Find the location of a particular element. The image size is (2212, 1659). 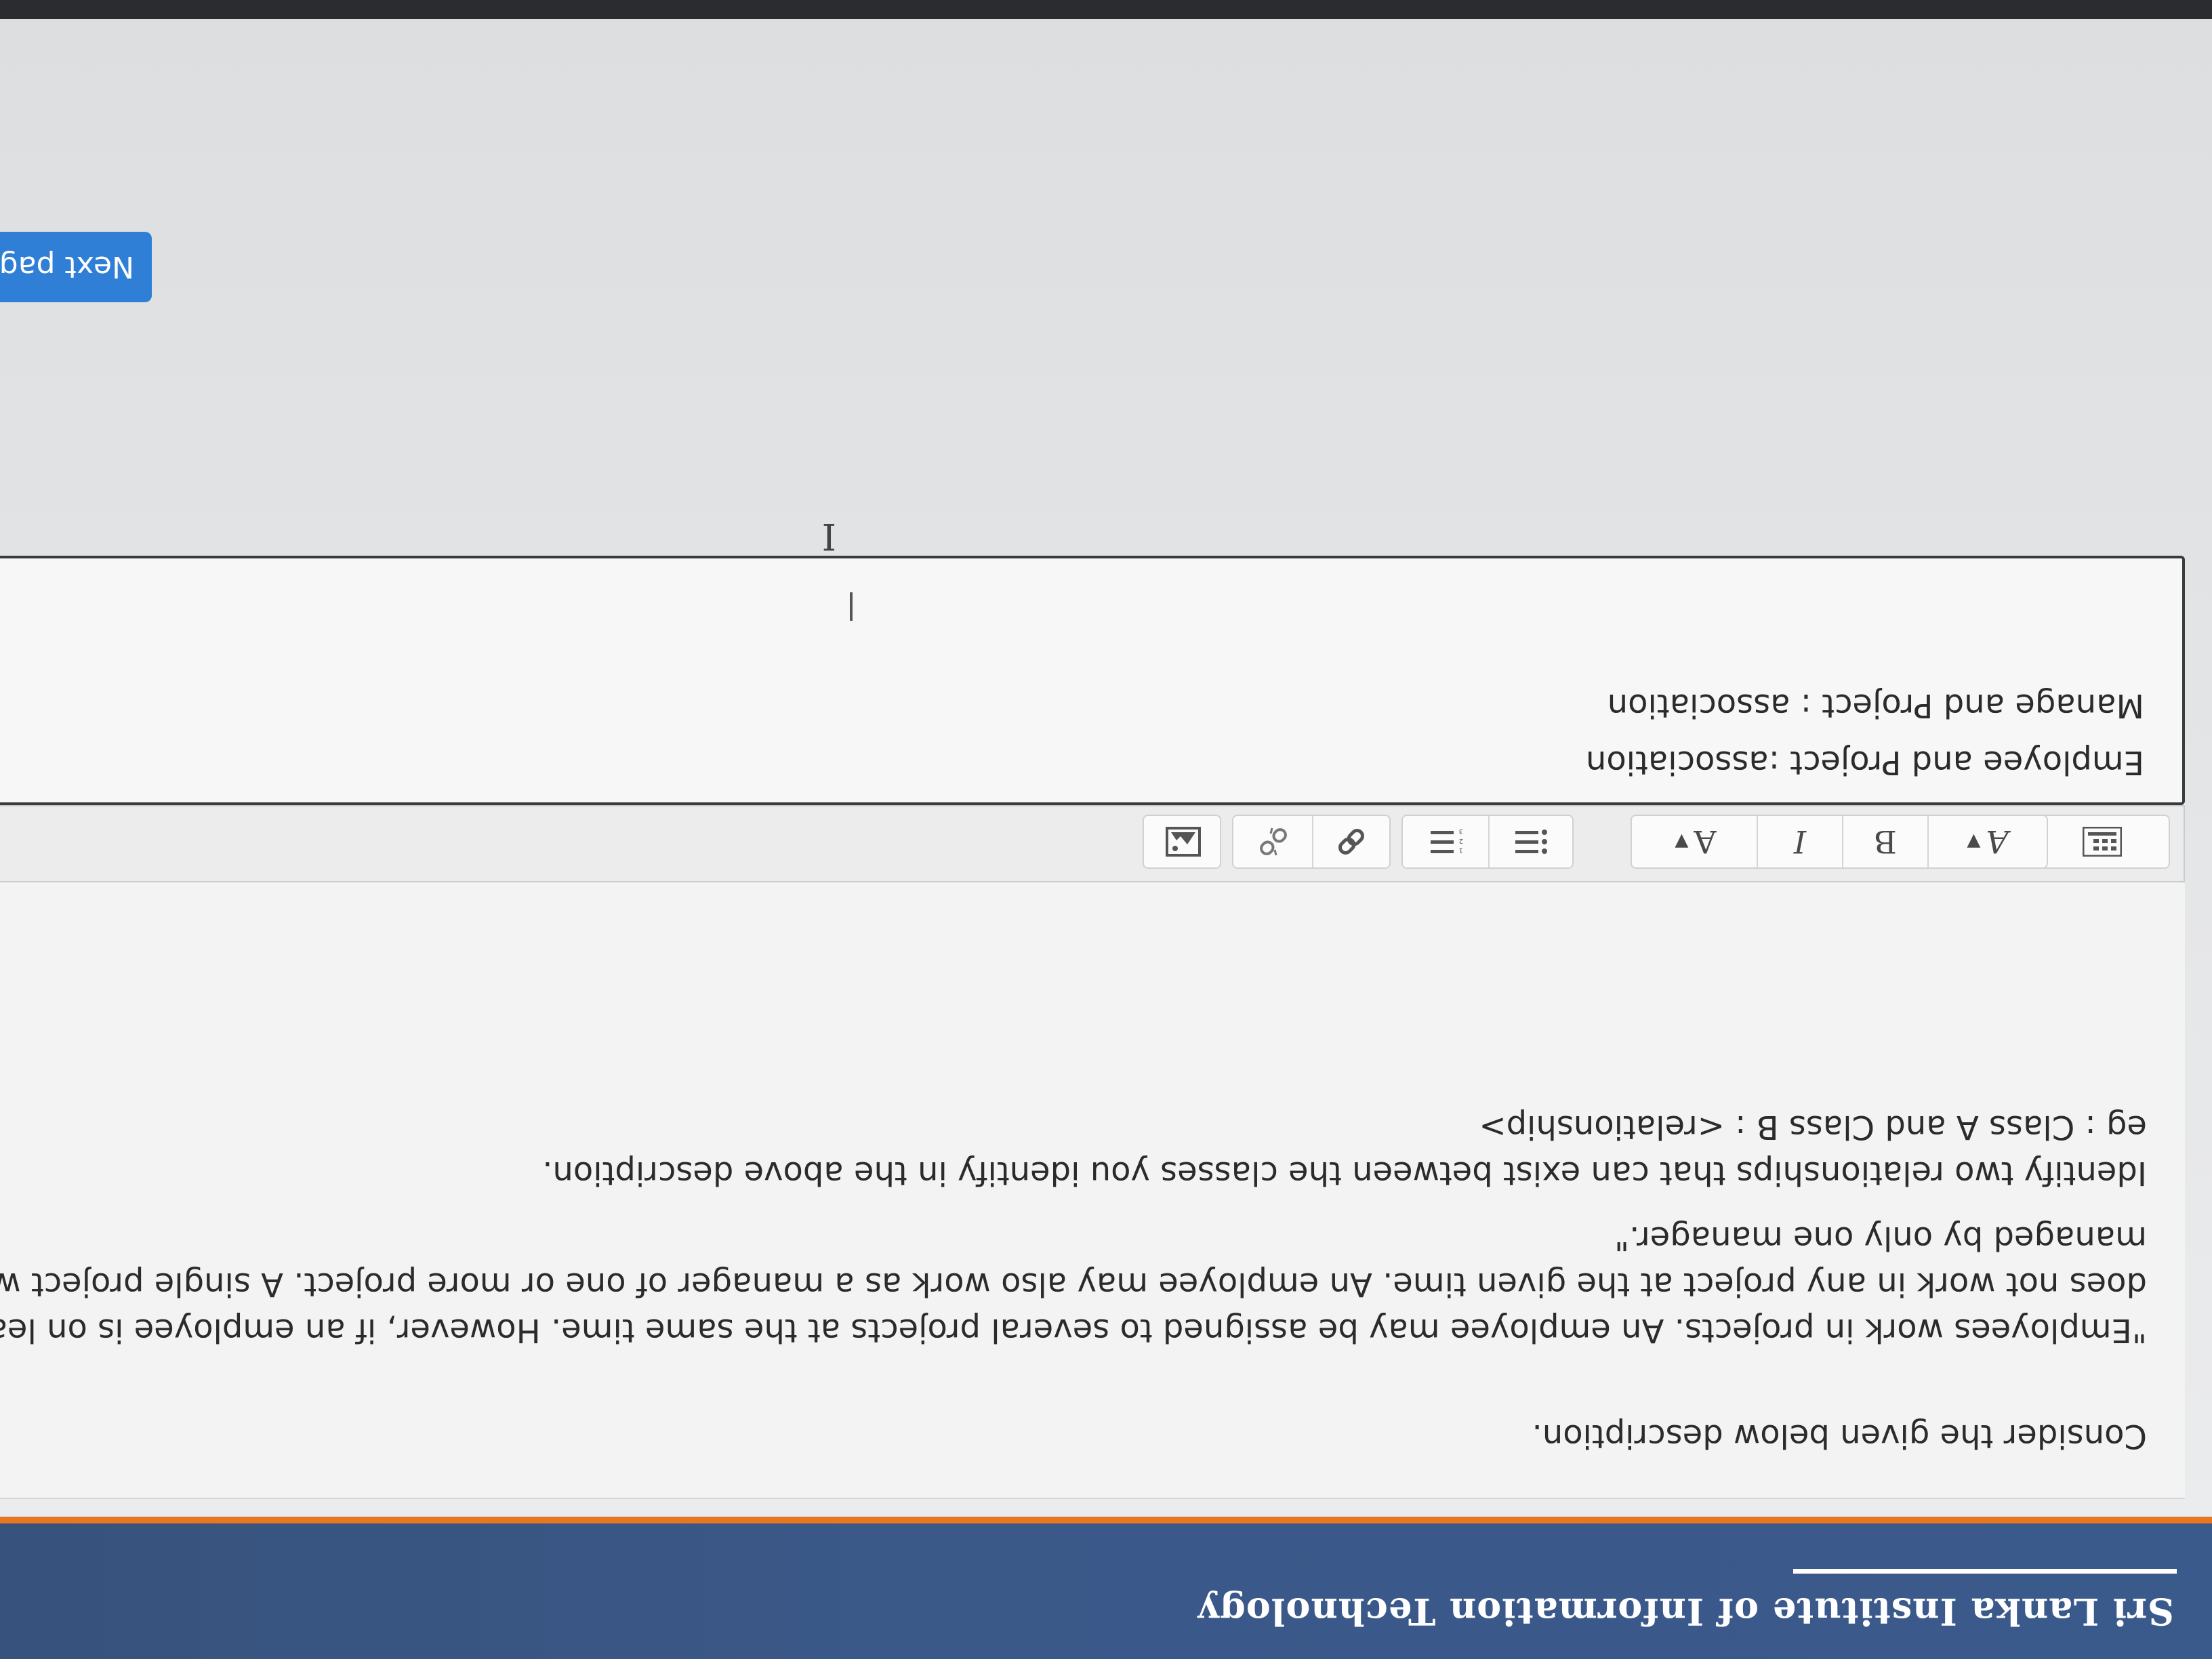

mouse-text-cursor-icon: I is located at coordinates (828, 536).